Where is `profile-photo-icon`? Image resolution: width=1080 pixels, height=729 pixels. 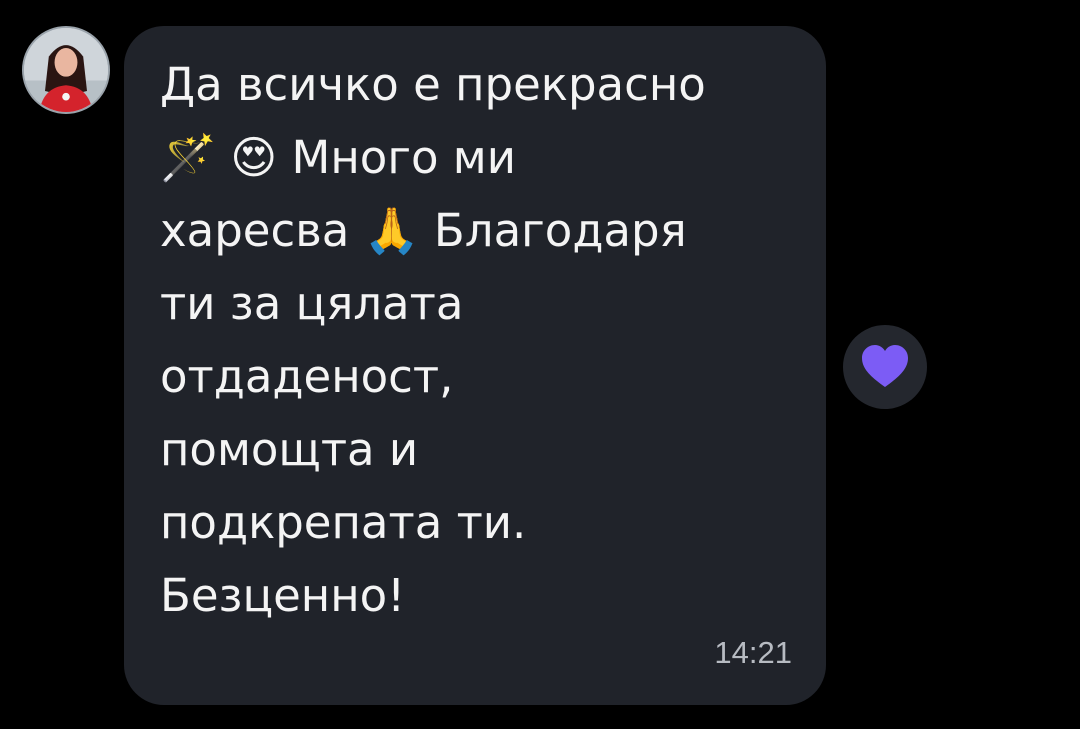 profile-photo-icon is located at coordinates (66, 70).